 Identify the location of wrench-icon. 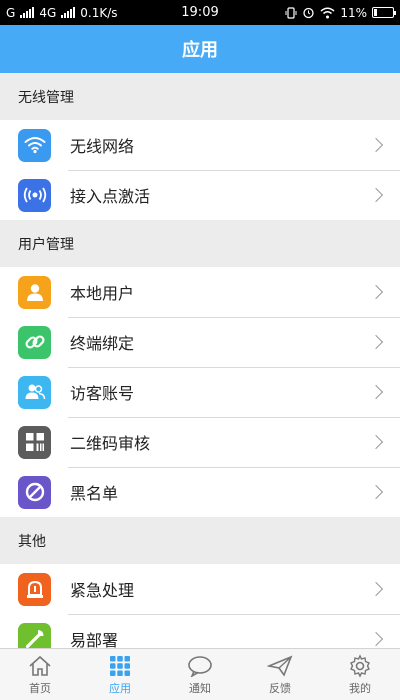
(34, 635).